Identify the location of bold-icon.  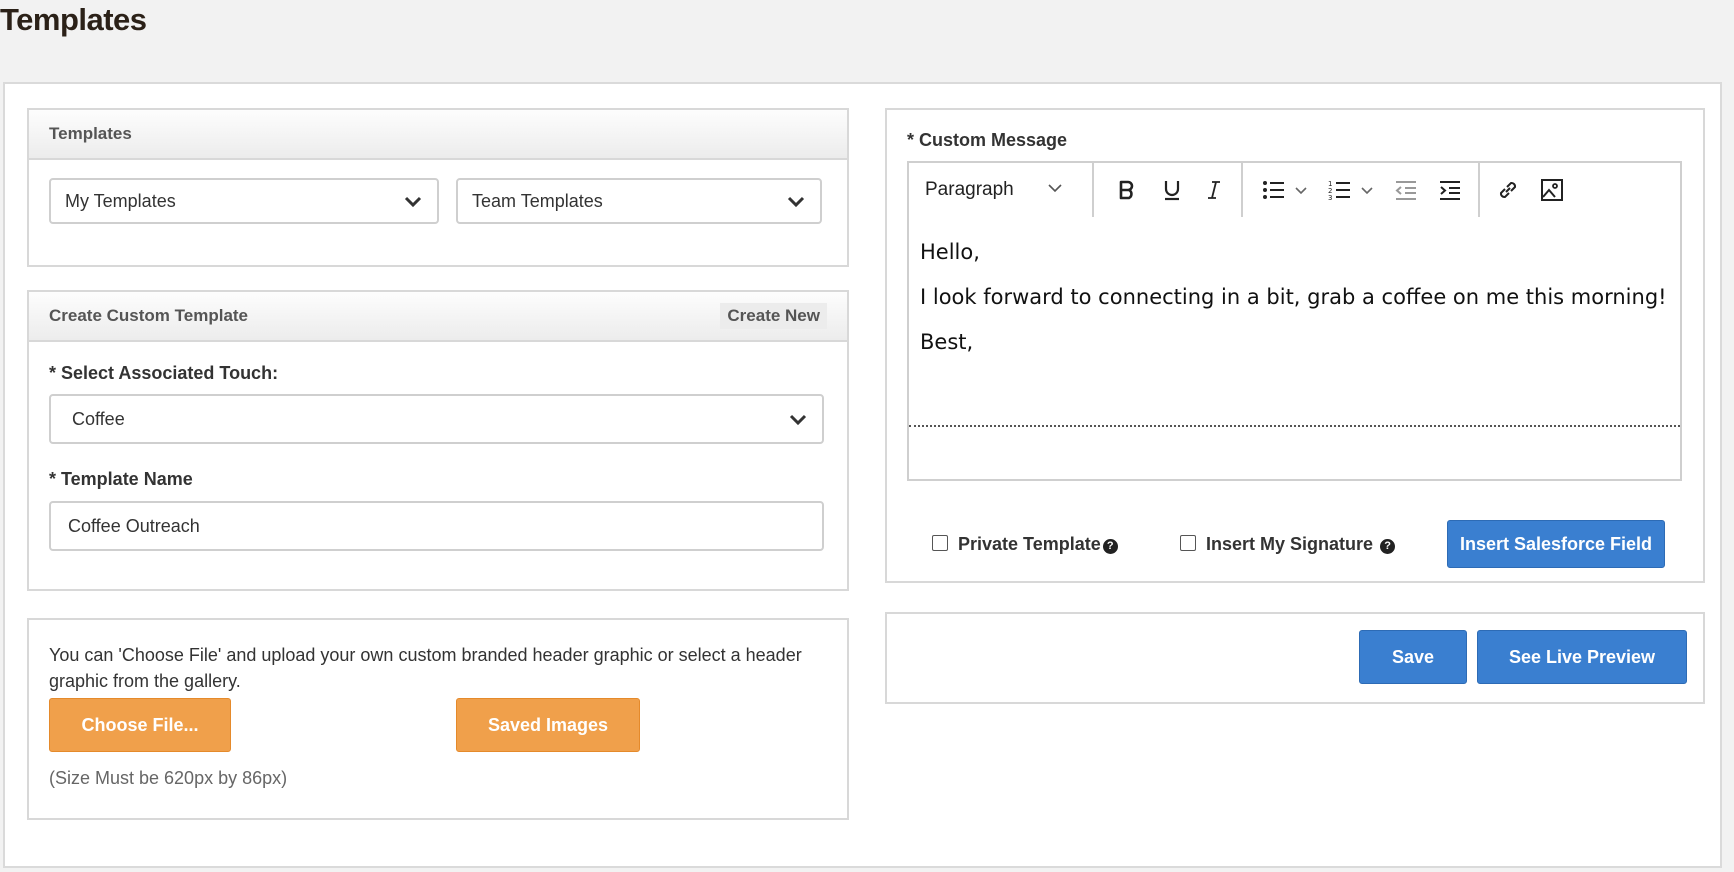
(1126, 190).